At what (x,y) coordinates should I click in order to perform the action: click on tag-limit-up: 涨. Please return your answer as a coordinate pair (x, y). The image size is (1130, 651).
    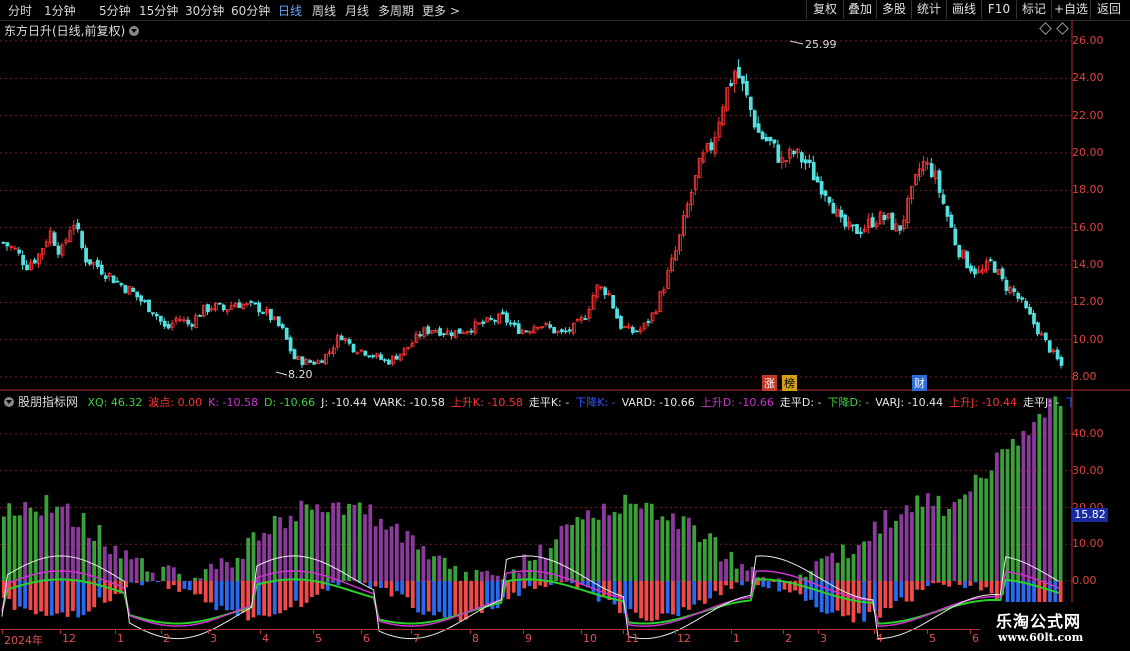
    Looking at the image, I should click on (769, 383).